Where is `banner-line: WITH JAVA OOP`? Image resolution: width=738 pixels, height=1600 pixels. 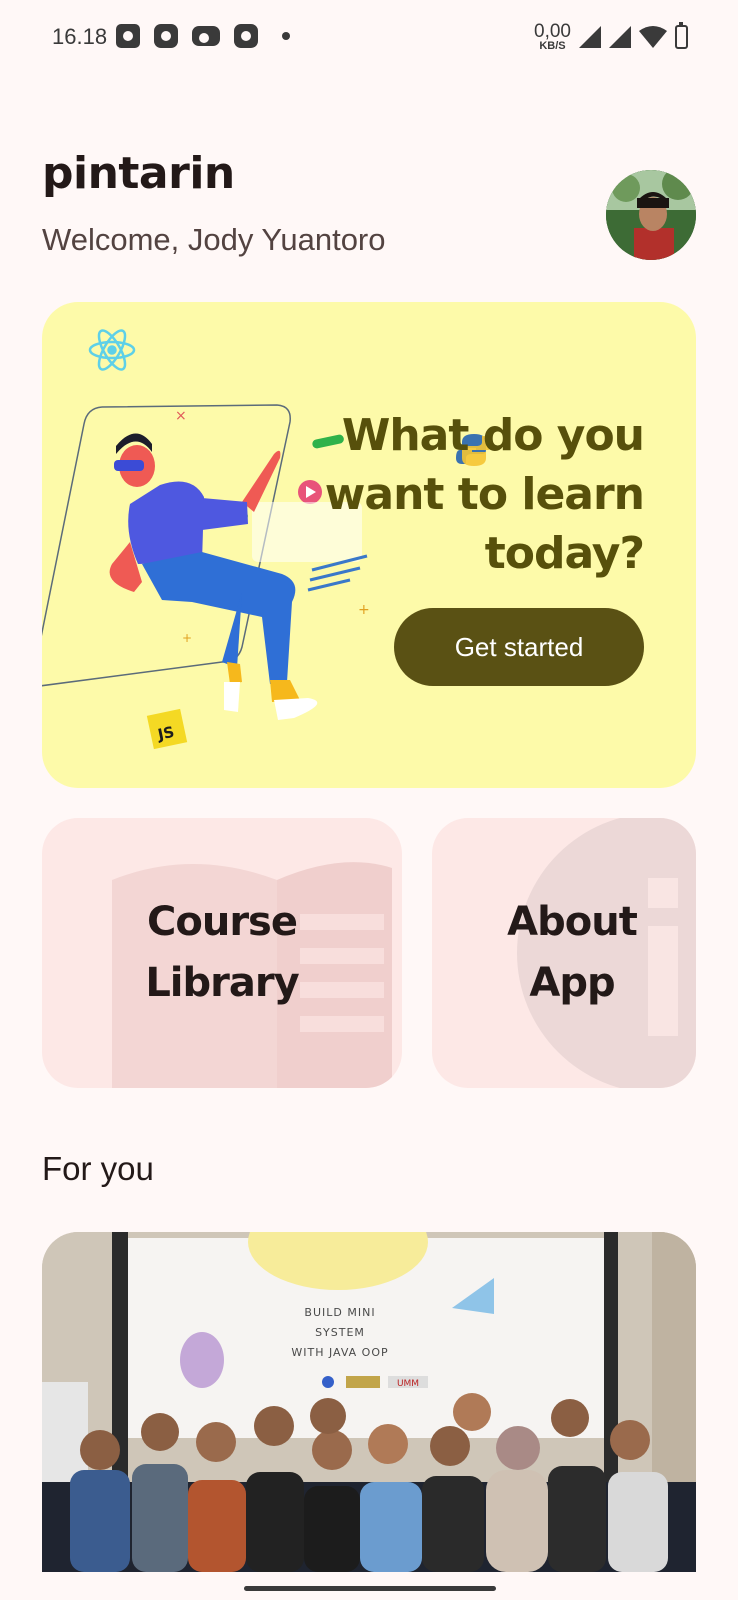
banner-line: WITH JAVA OOP is located at coordinates (339, 1352).